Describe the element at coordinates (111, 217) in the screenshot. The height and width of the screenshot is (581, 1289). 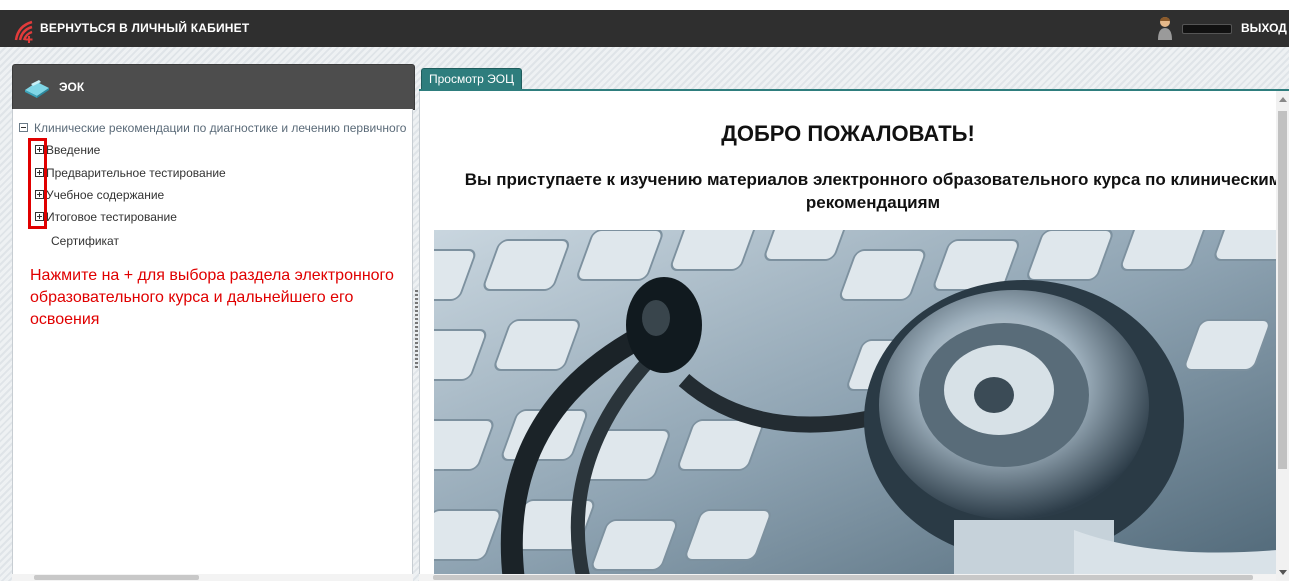
I see `tree-item-label: Итоговое тестирование` at that location.